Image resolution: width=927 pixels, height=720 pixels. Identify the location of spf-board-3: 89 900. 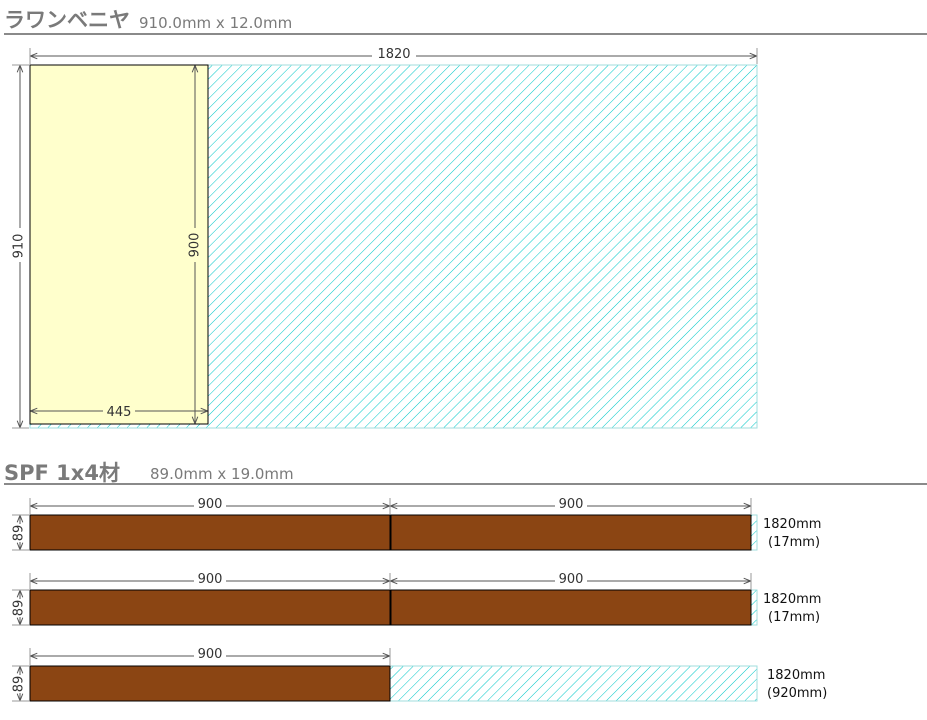
(385, 674).